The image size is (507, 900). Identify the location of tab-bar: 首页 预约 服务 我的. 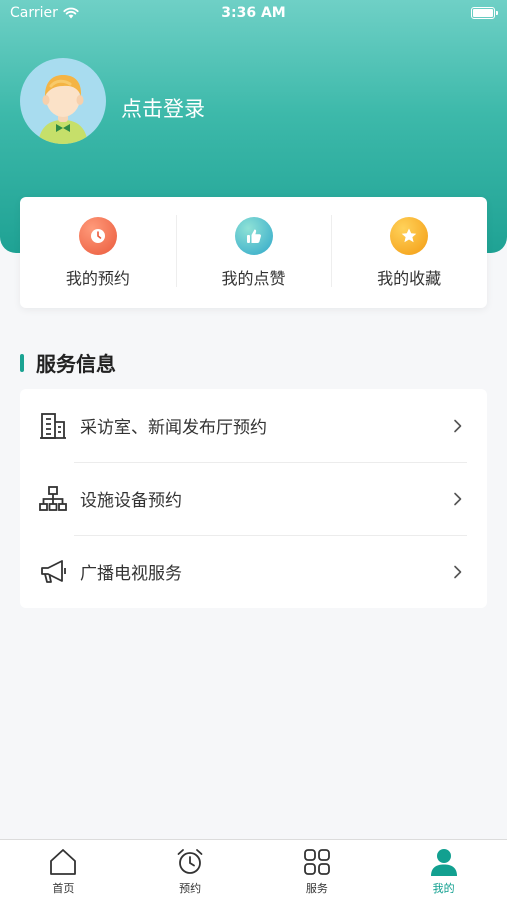
(253, 869).